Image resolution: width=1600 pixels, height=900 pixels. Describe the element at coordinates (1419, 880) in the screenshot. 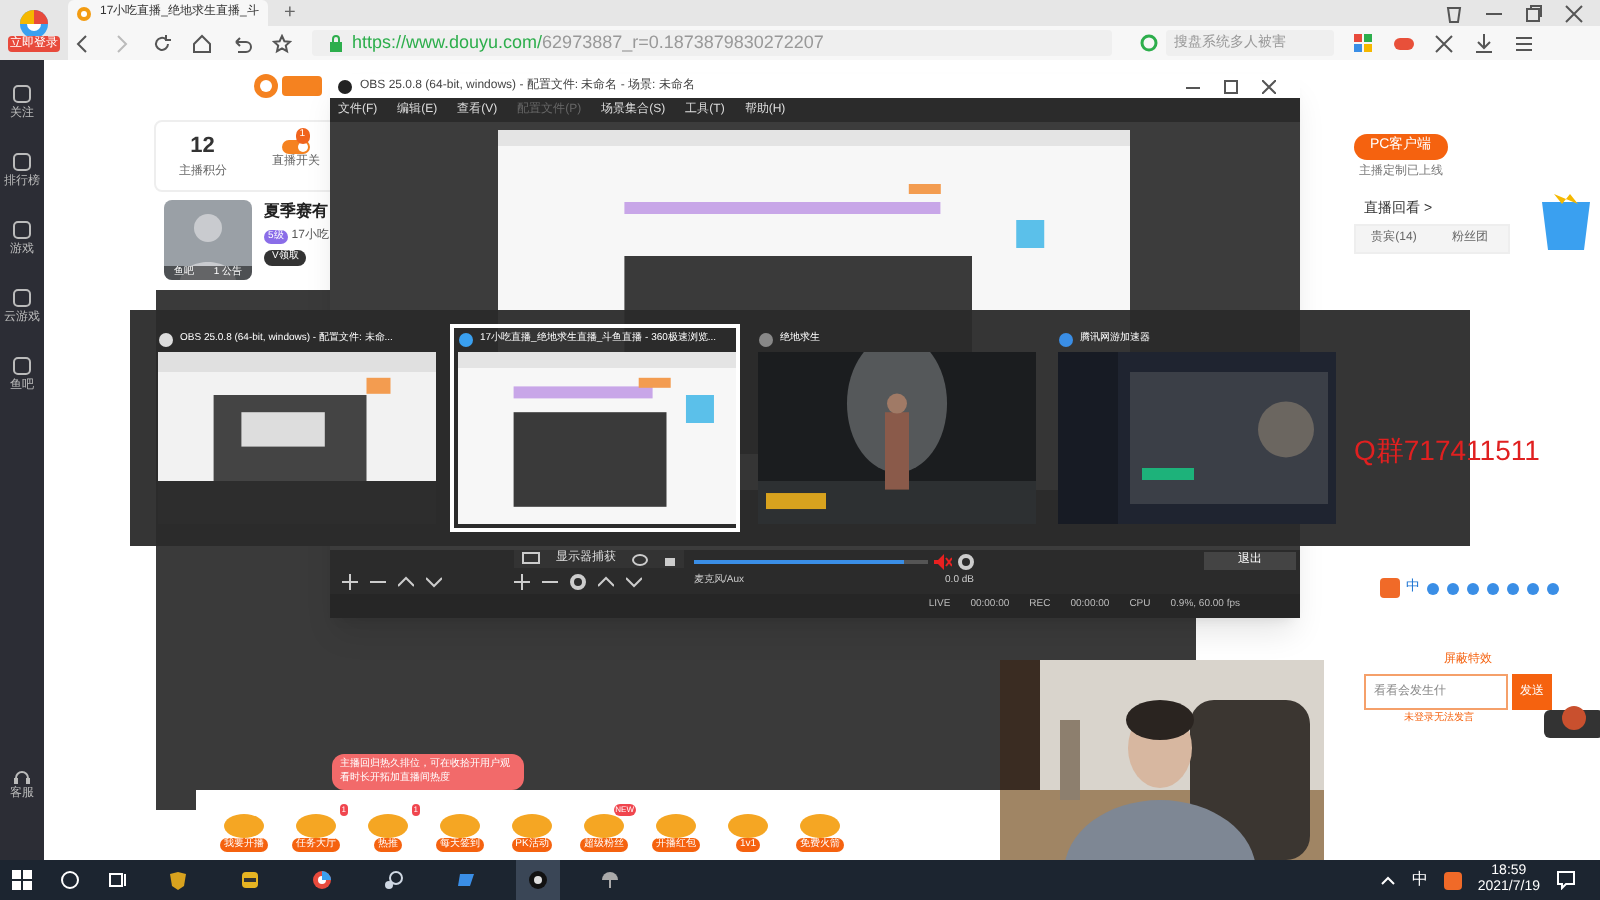

I see `ime-indicator: 中` at that location.